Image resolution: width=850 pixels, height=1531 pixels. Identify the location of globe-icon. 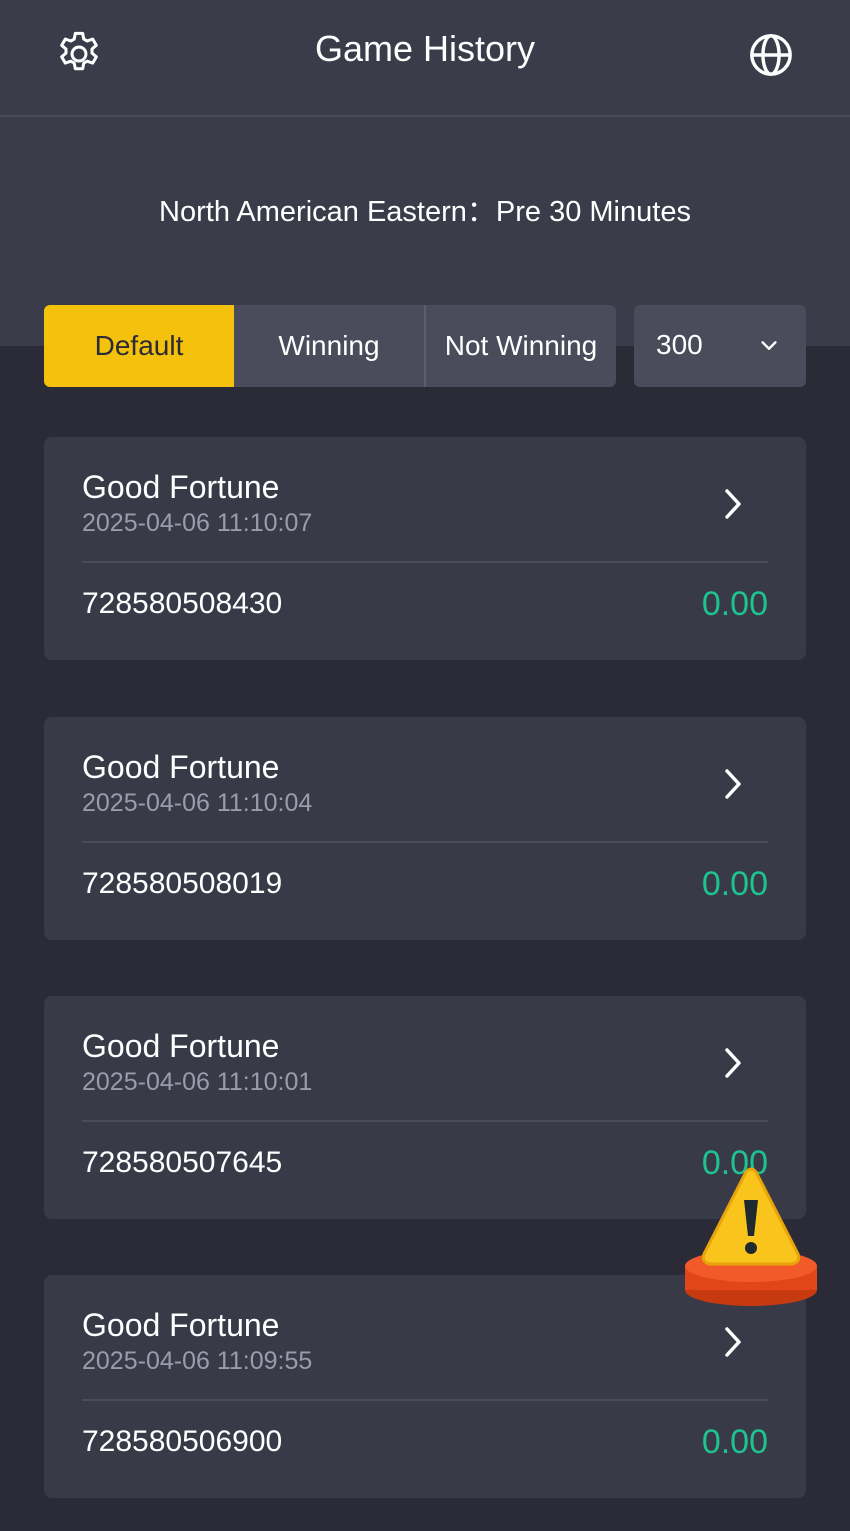
(771, 55).